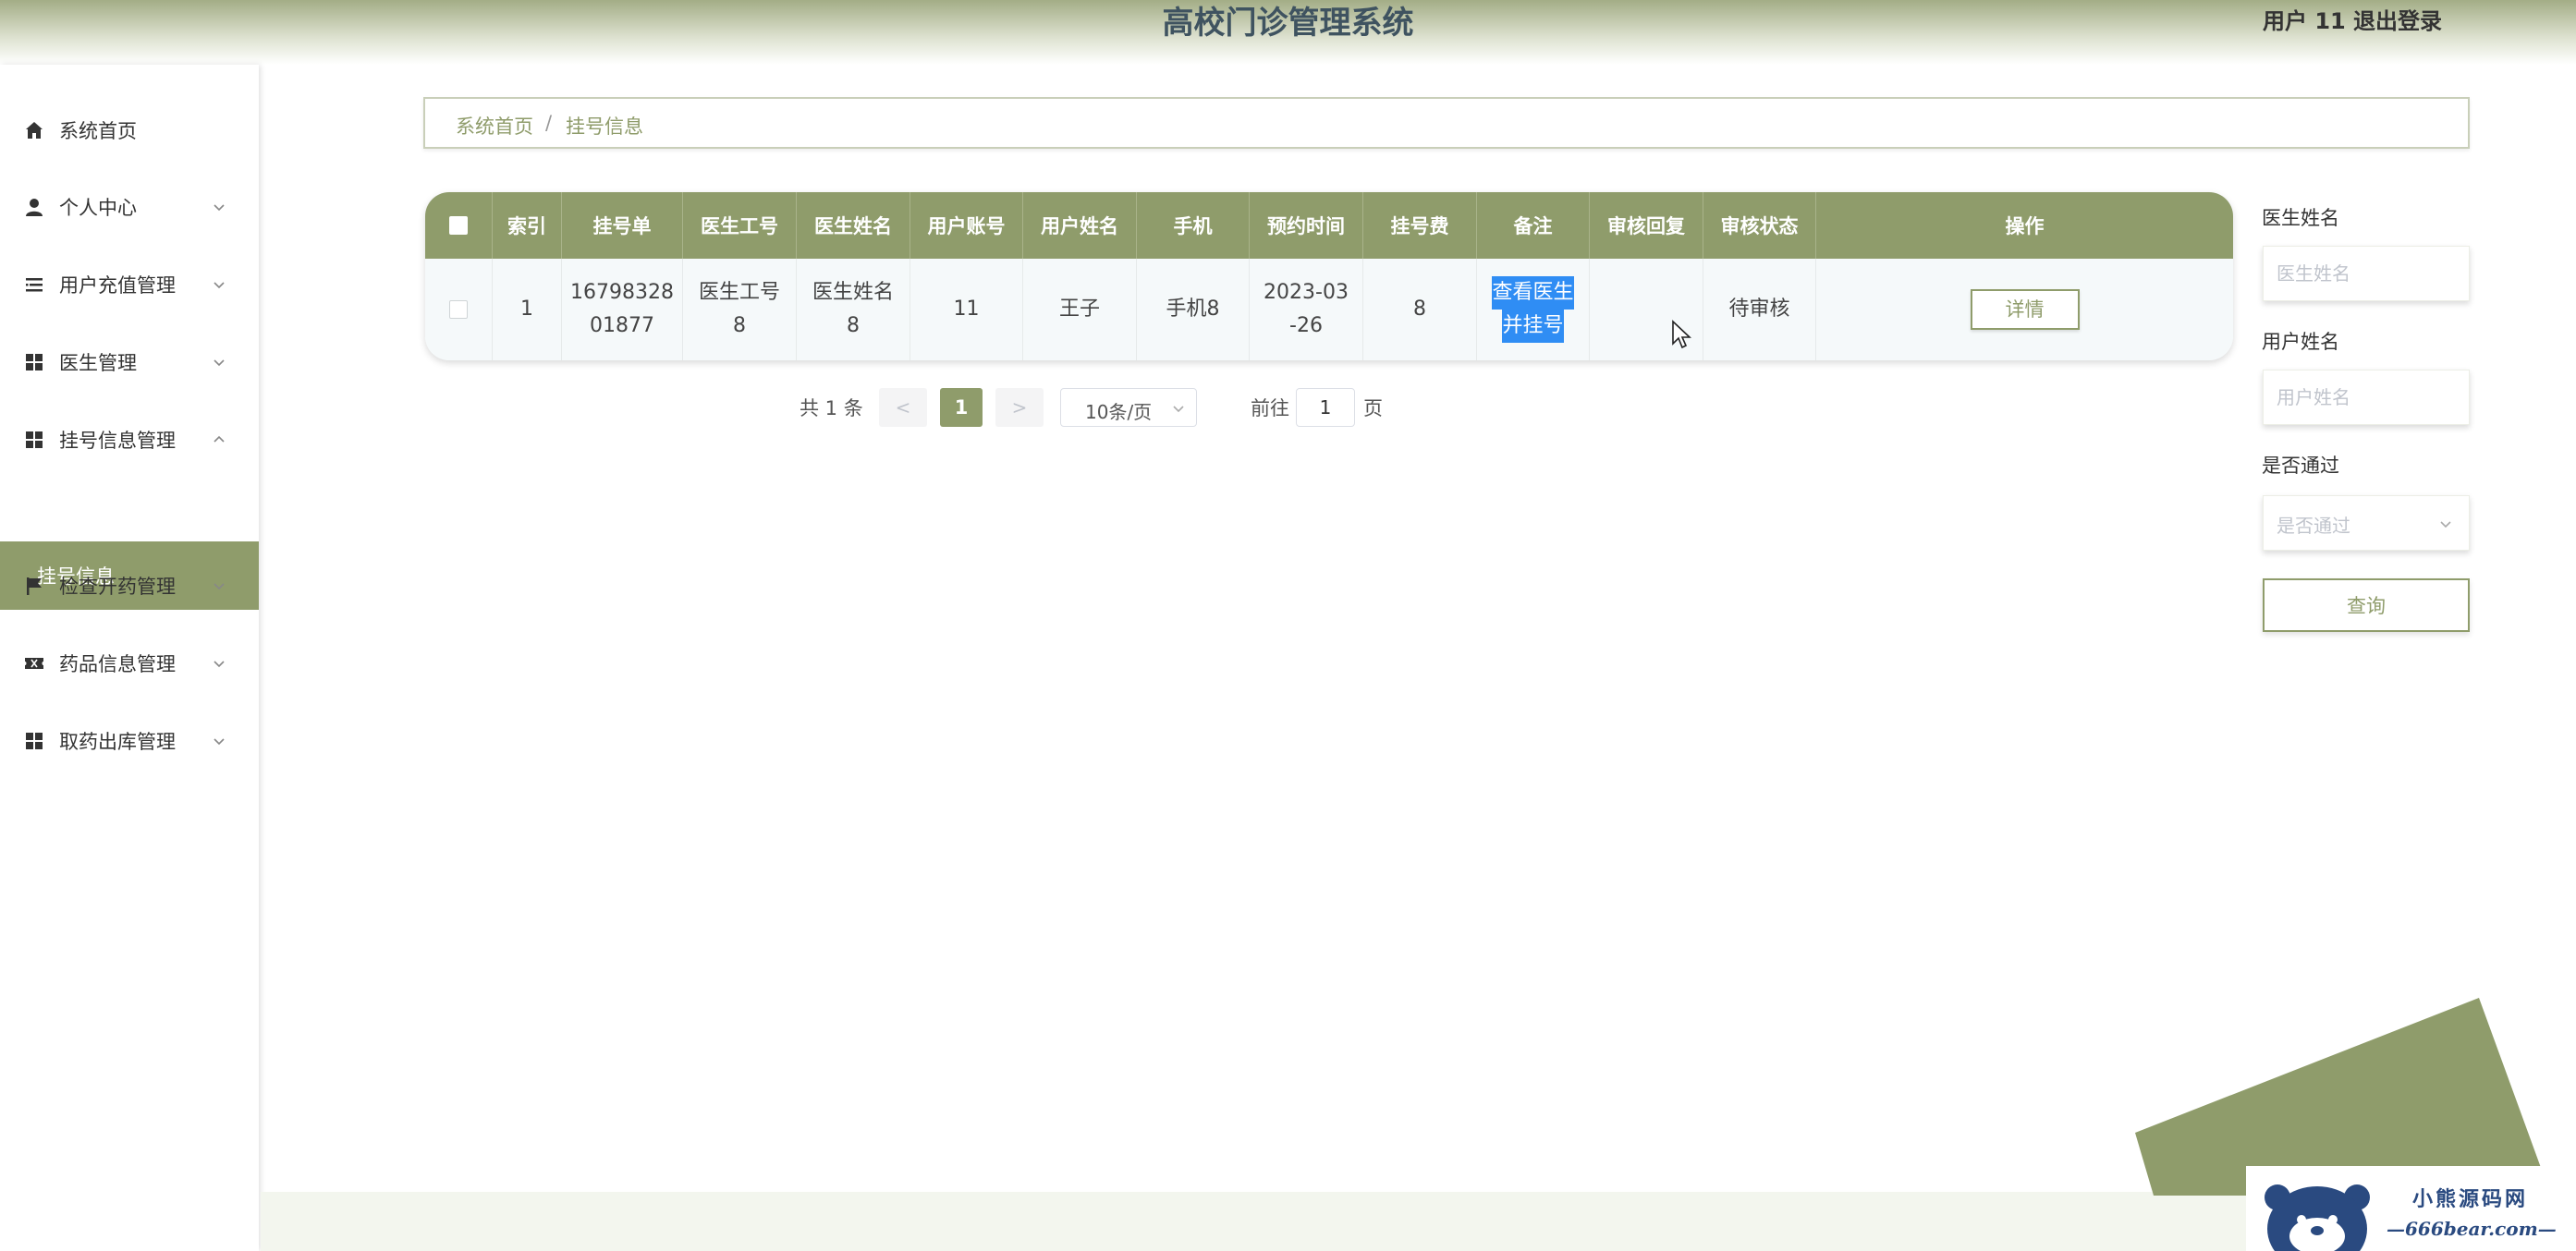 This screenshot has width=2576, height=1251. I want to click on cell-review-status: 待审核, so click(1759, 309).